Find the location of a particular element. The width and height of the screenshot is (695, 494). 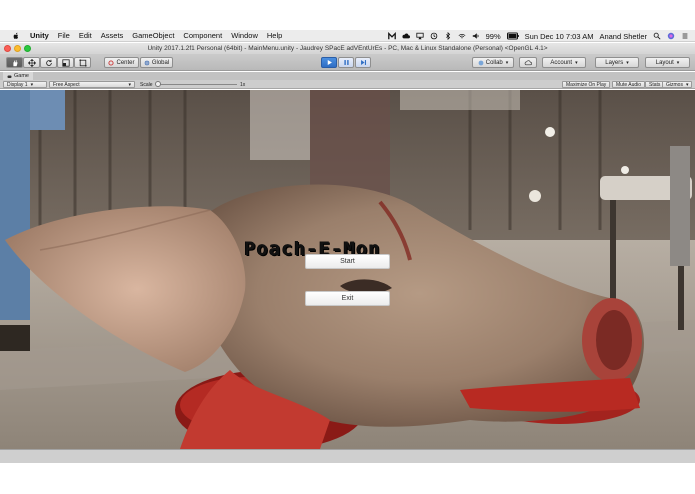

gizmos-dropdown: Gizmos ▾ is located at coordinates (677, 84).